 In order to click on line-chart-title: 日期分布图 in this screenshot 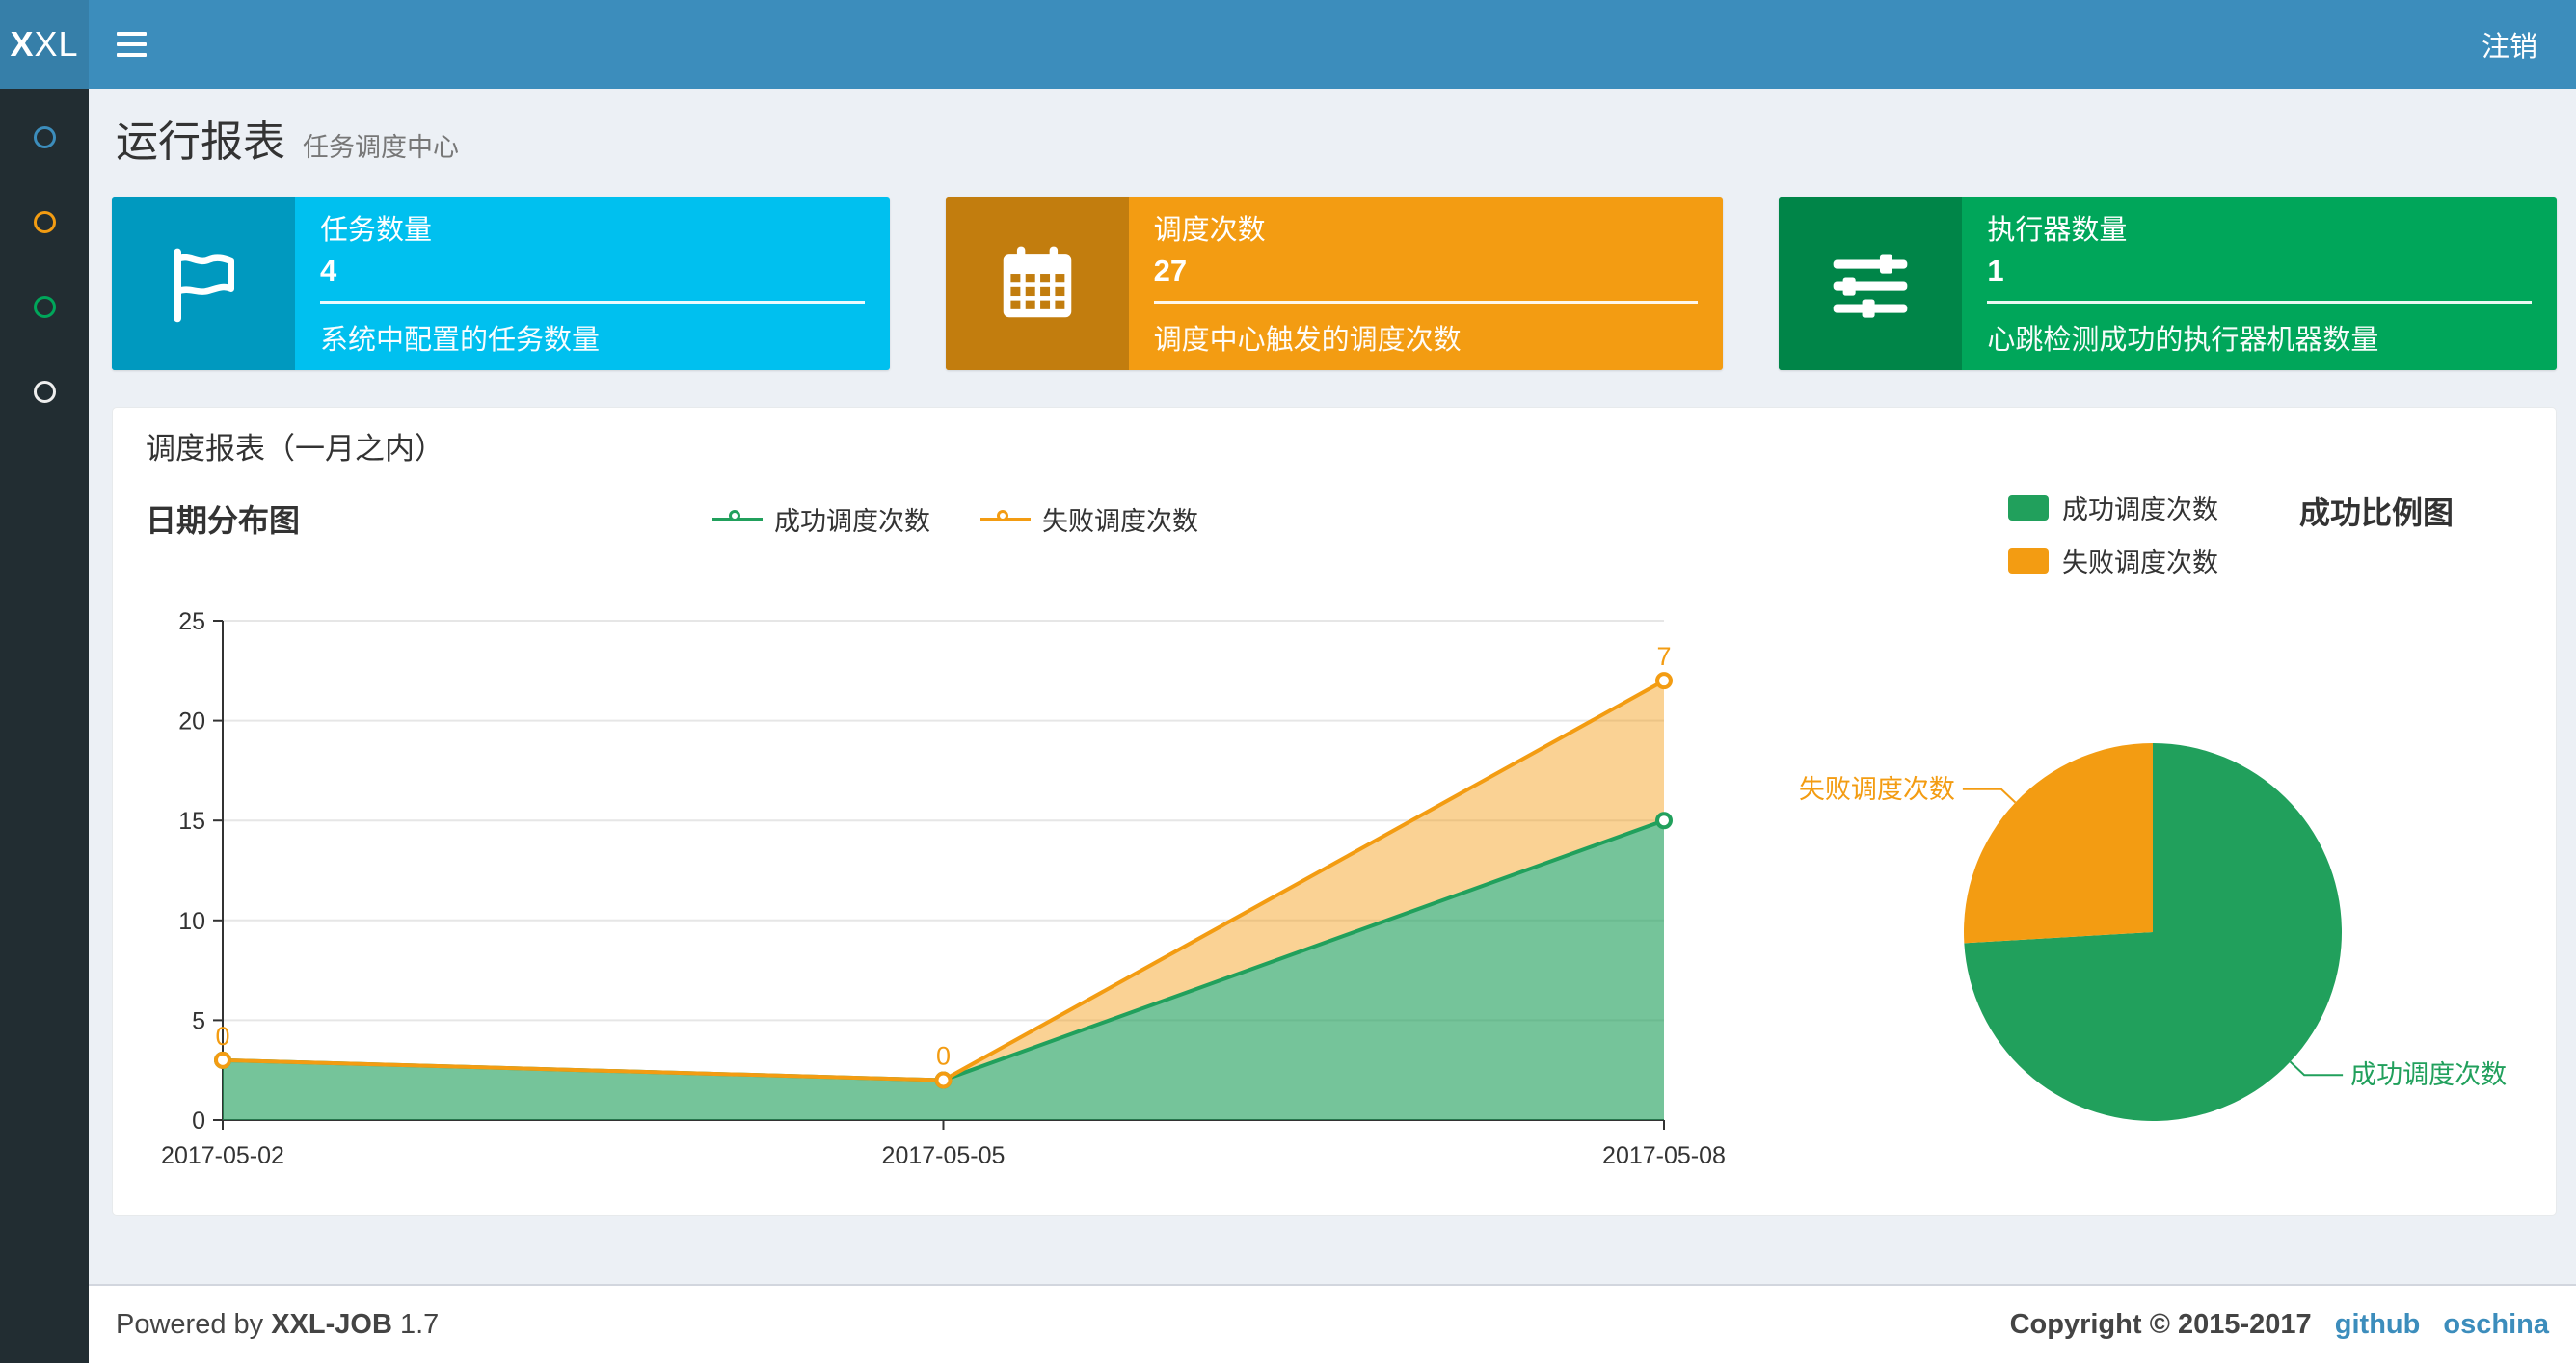, I will do `click(224, 520)`.